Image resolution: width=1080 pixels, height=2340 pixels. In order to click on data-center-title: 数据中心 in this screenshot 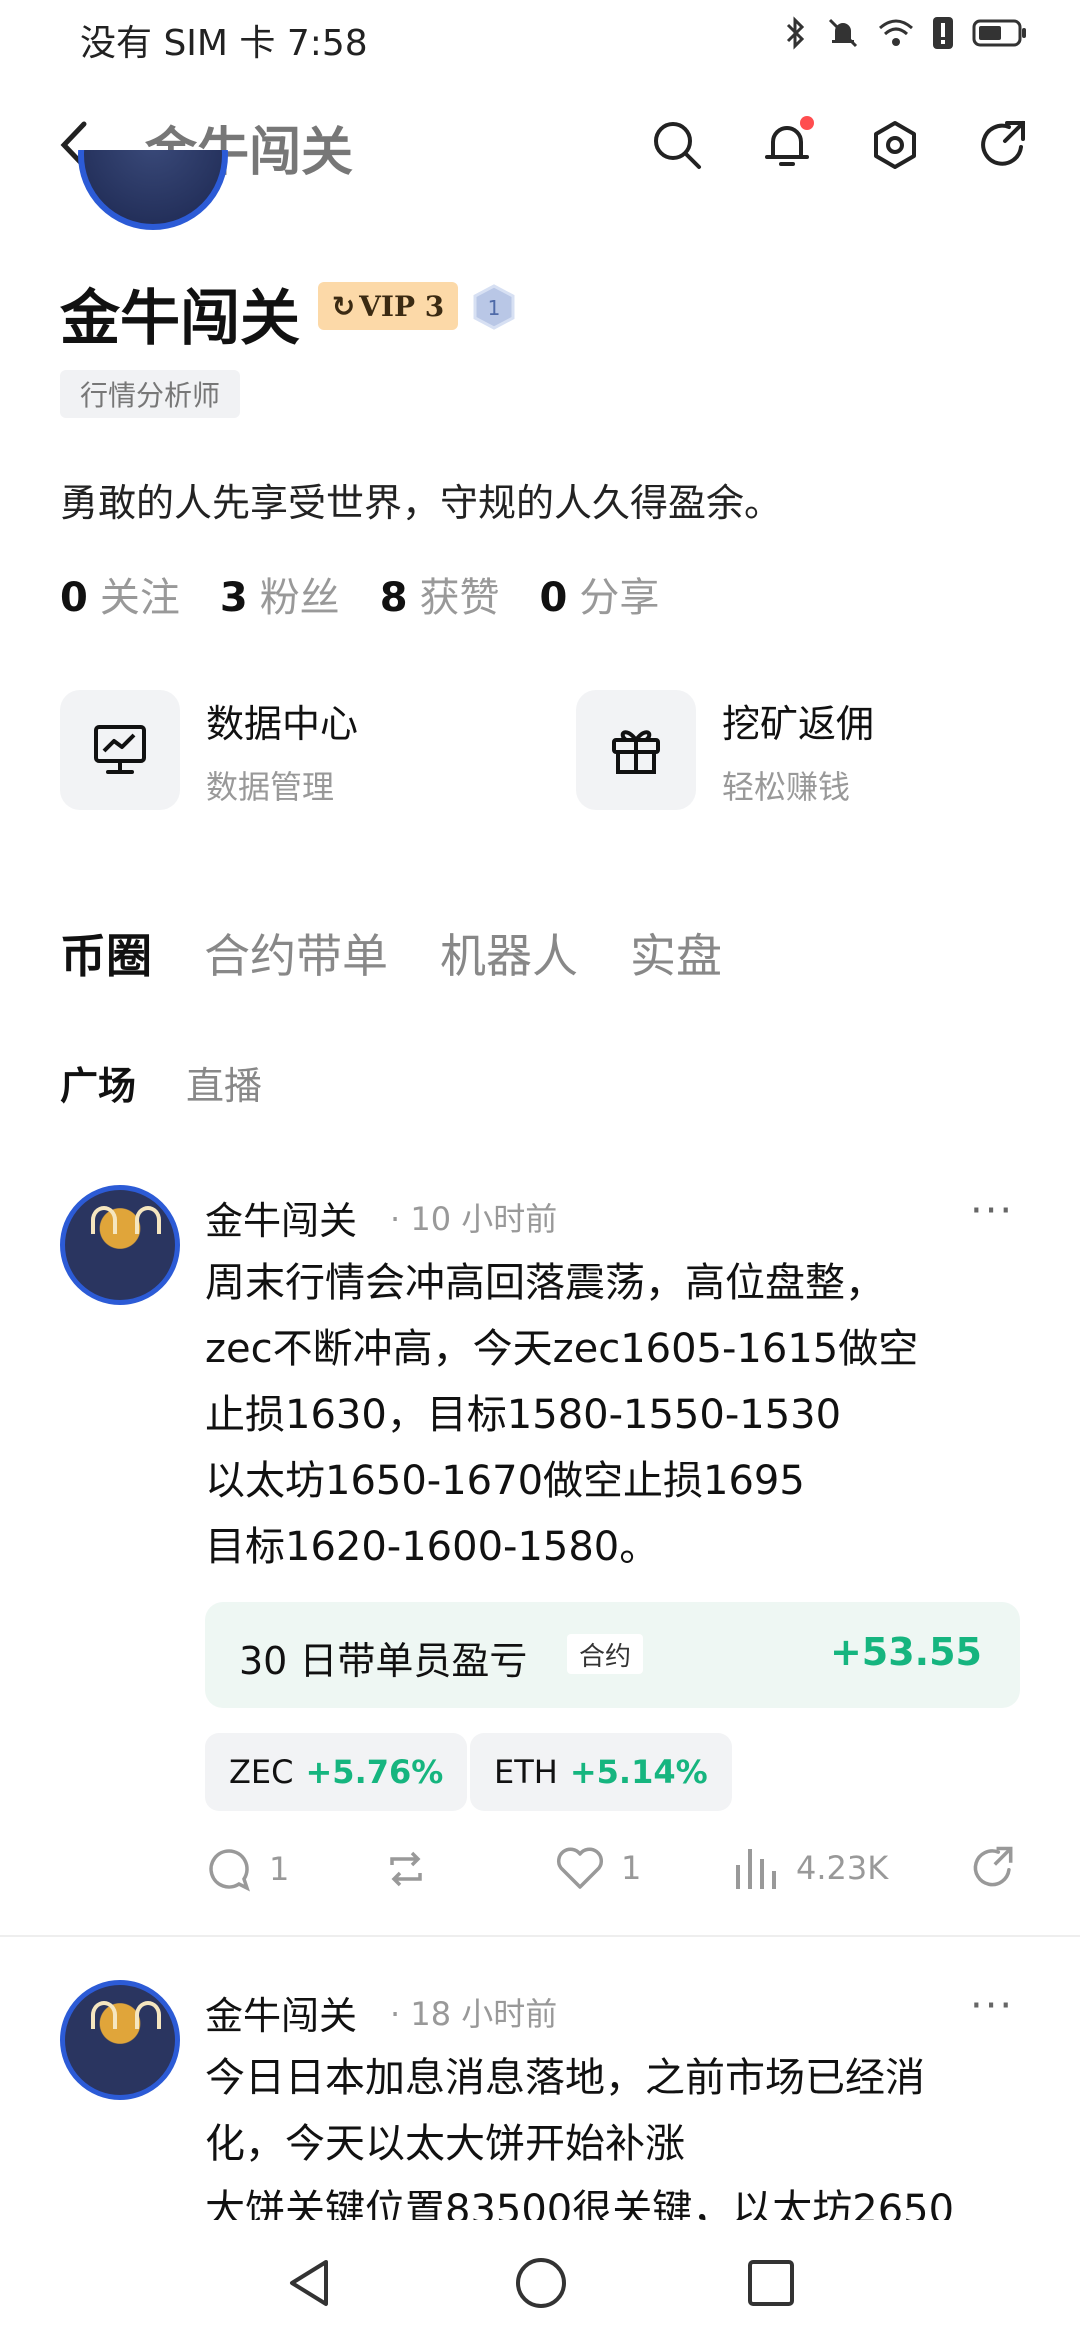, I will do `click(282, 723)`.